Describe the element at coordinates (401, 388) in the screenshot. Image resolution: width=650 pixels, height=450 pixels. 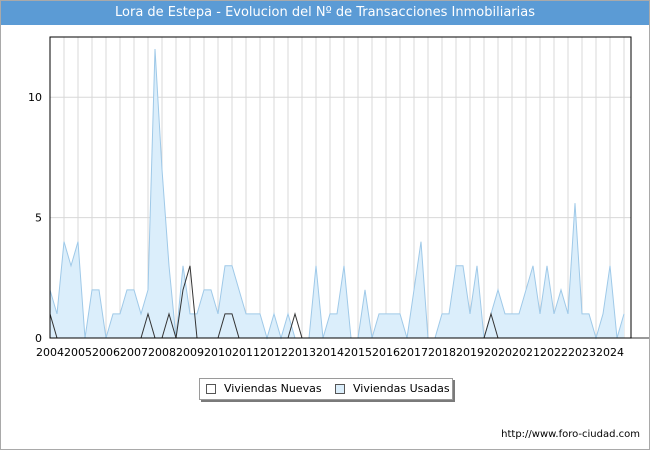
I see `legend-label-usadas: Viviendas Usadas` at that location.